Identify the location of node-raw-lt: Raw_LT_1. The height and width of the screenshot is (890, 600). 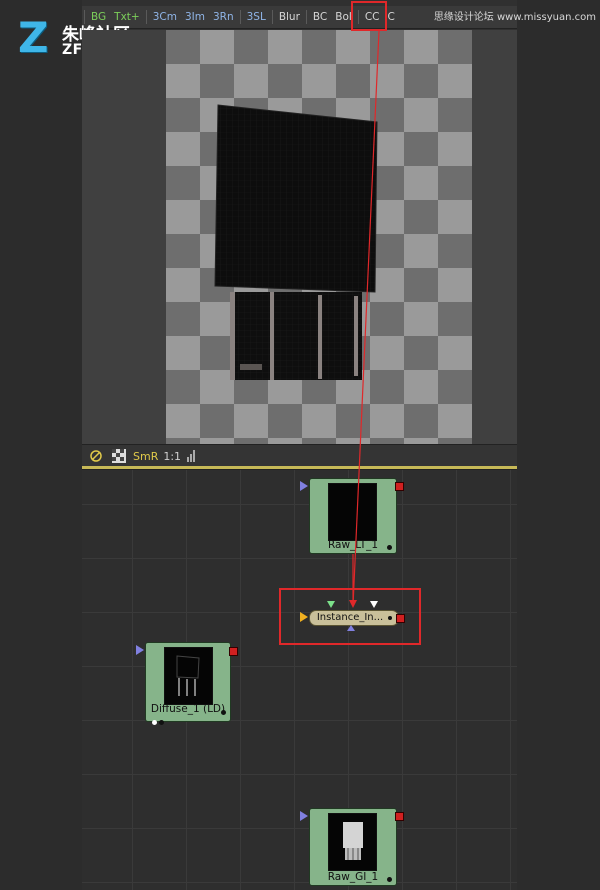
(353, 516).